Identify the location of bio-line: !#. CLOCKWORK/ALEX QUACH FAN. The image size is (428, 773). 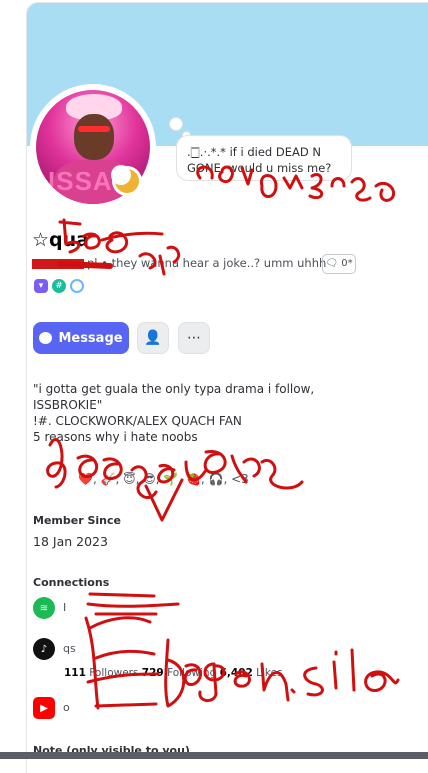
(137, 421).